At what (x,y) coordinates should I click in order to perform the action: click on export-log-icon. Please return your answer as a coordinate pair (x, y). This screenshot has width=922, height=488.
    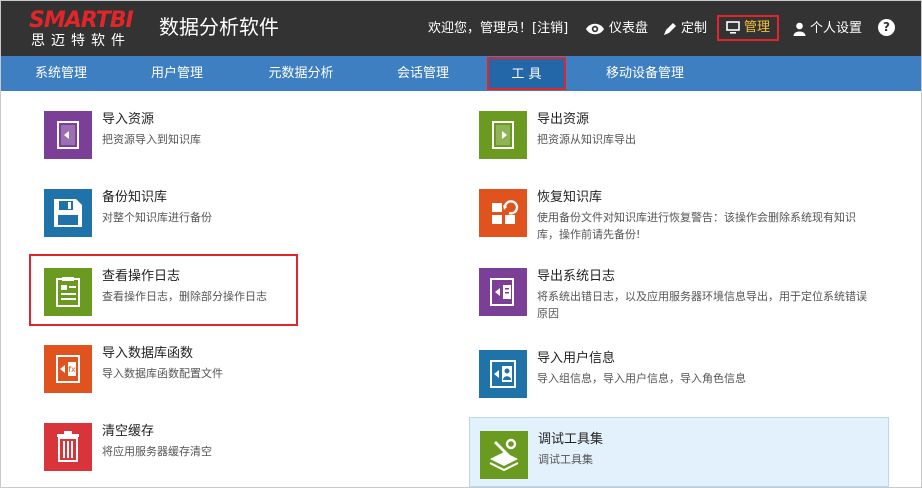
    Looking at the image, I should click on (503, 292).